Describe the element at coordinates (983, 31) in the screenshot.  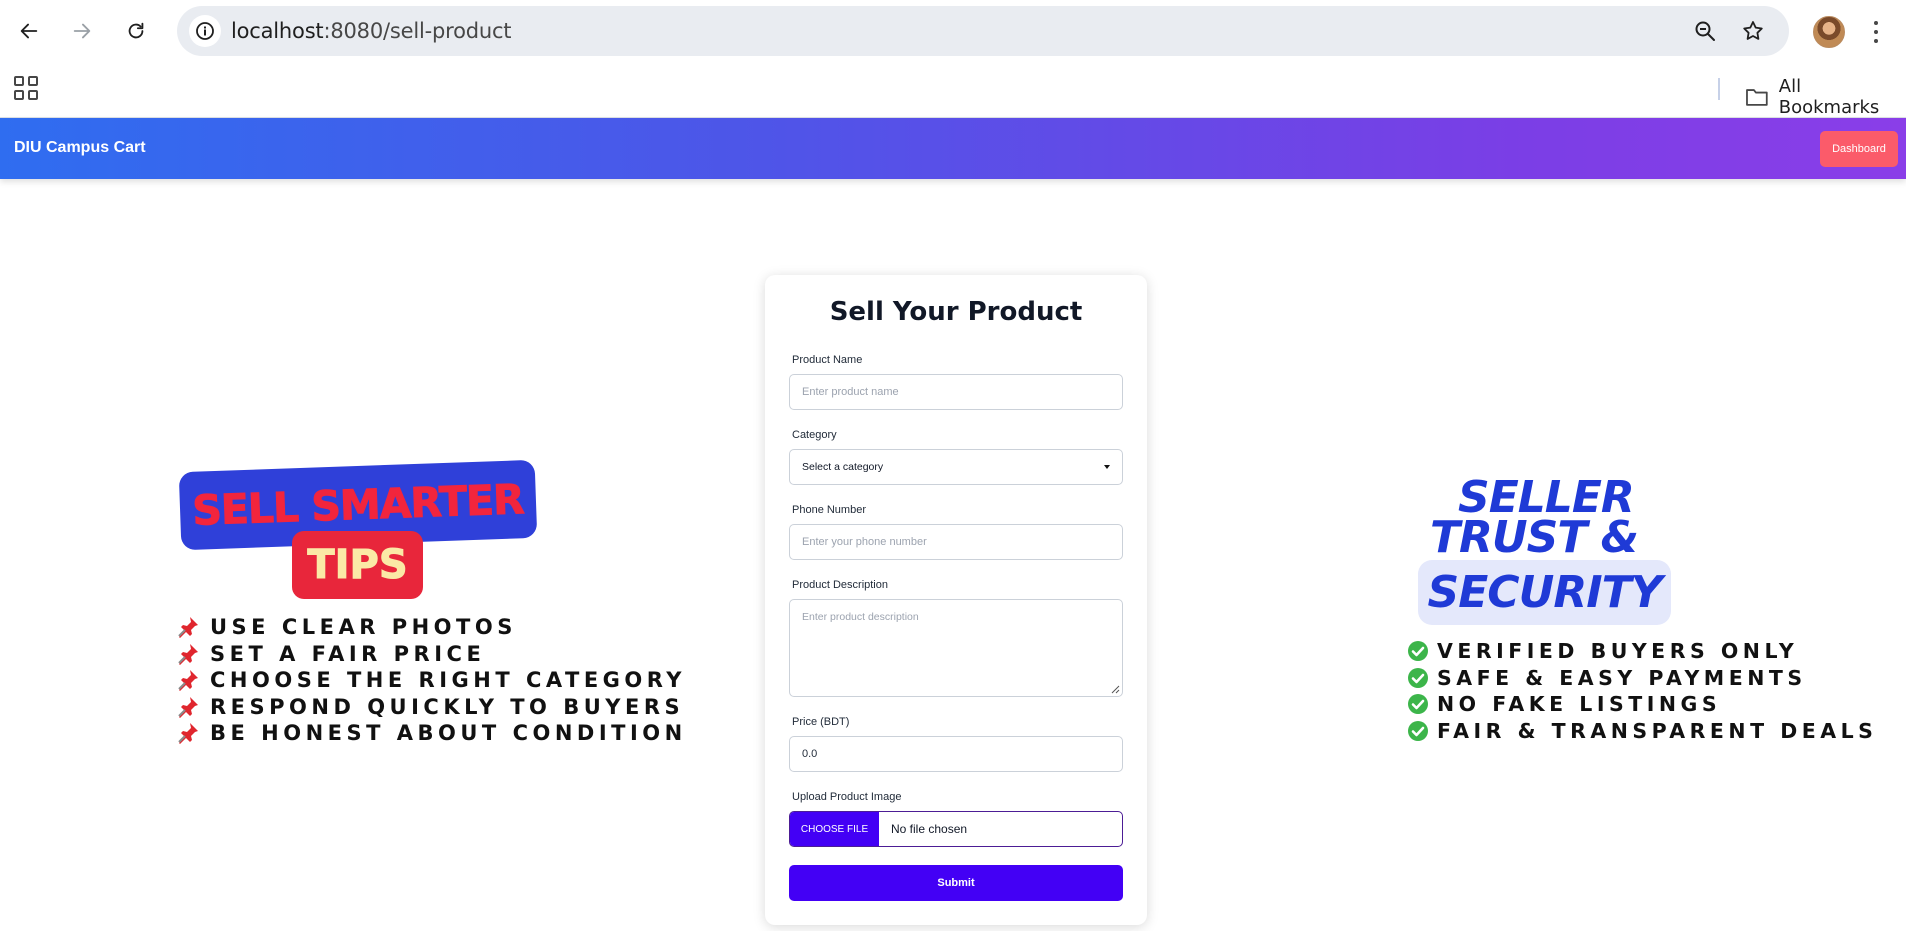
I see `address-bar: localhost:8080/sell-product` at that location.